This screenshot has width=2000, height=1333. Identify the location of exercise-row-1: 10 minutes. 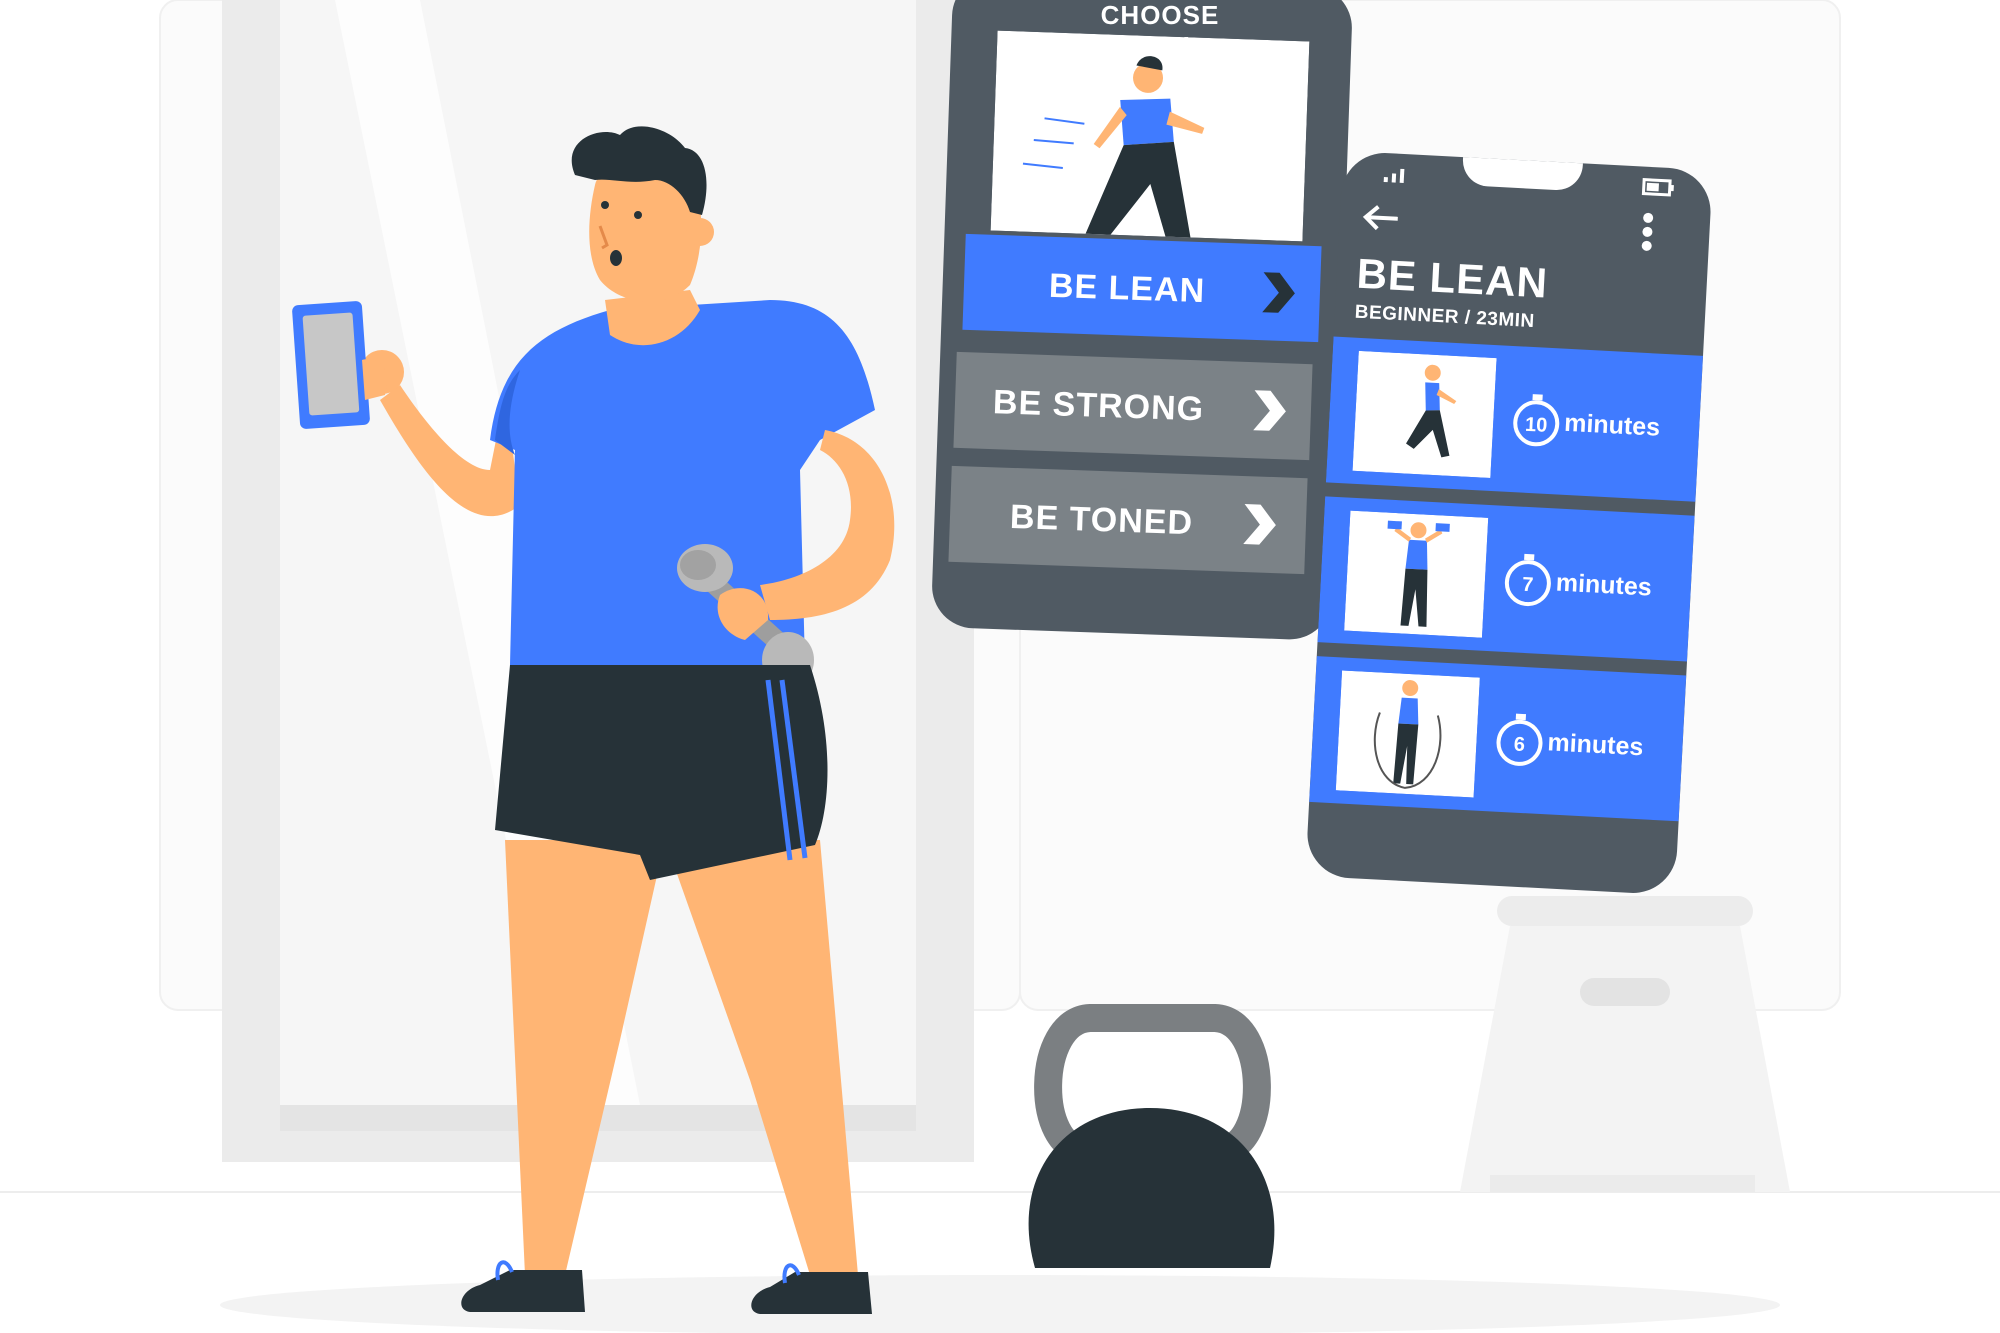
(1514, 419).